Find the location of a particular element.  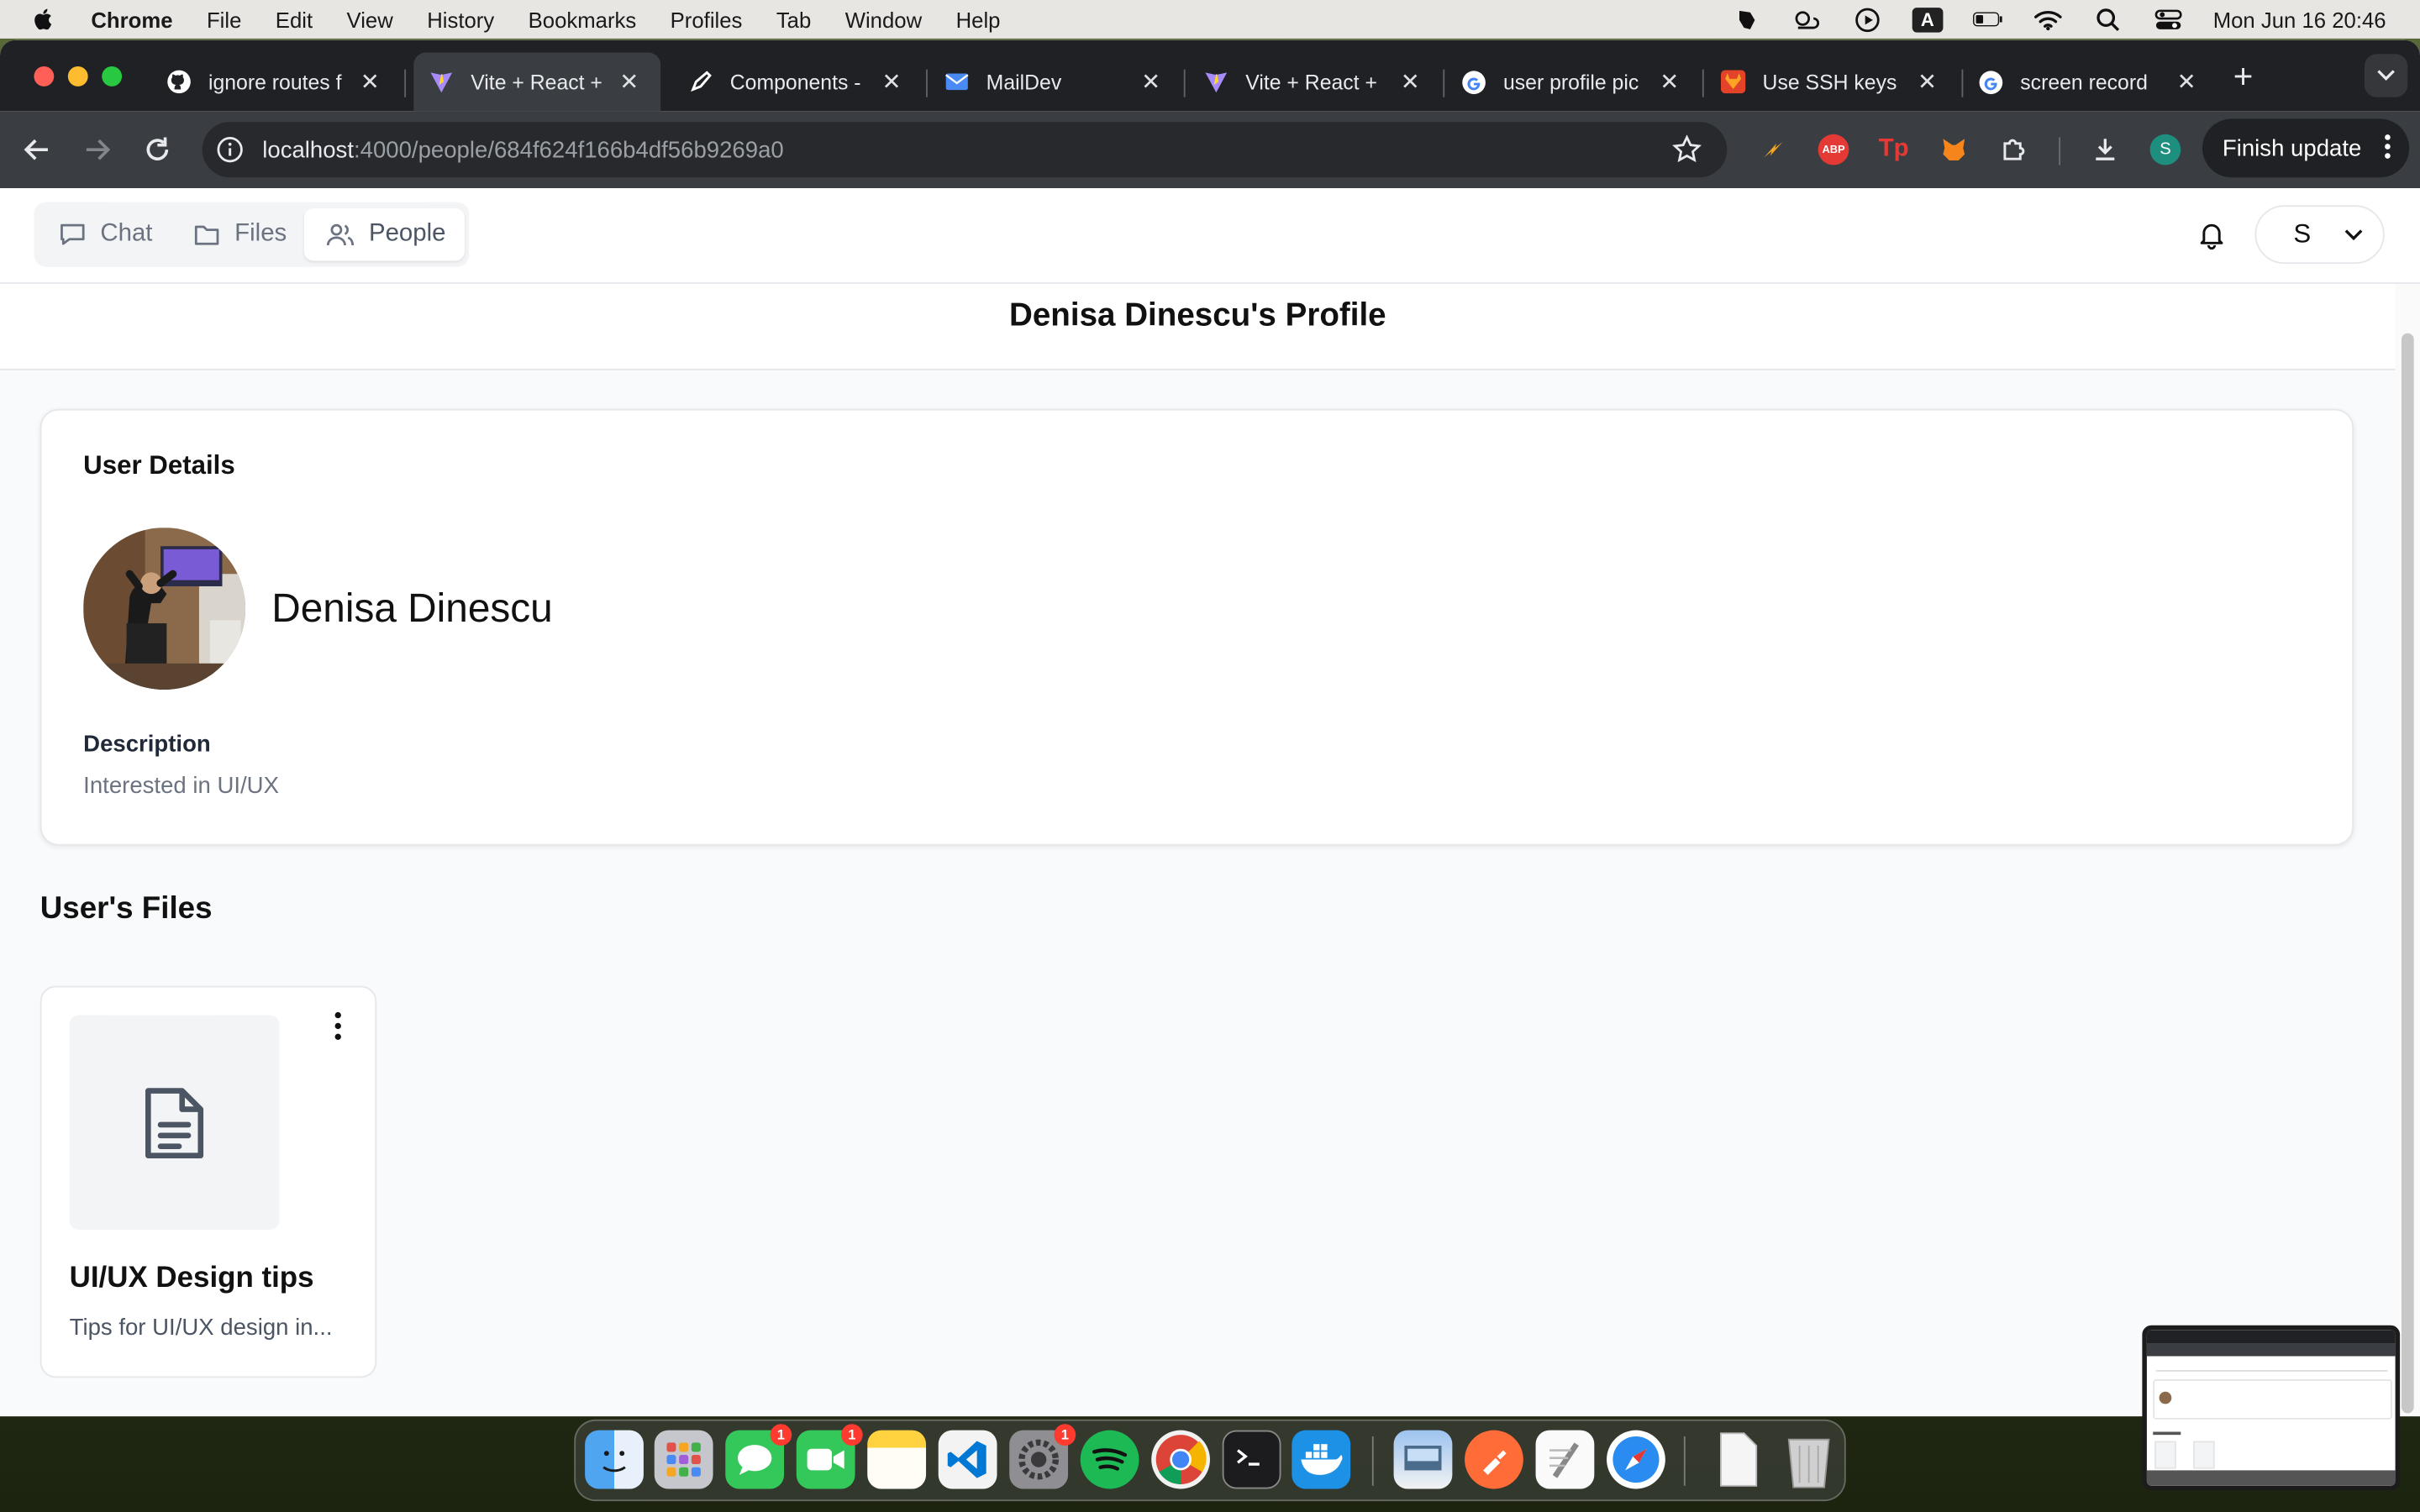

nav-chat-label: Chat is located at coordinates (127, 233).